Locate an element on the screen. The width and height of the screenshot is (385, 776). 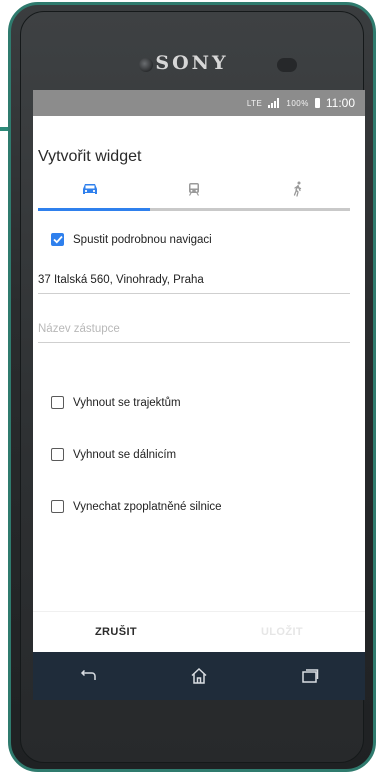
home-icon is located at coordinates (199, 675).